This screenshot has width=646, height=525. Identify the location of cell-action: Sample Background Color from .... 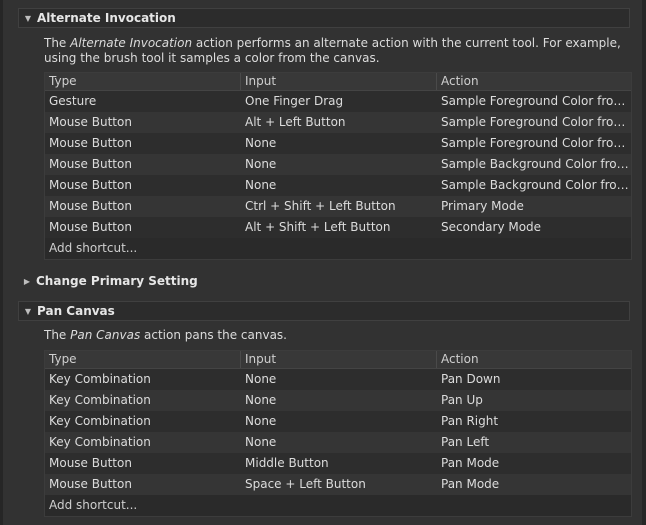
(534, 185).